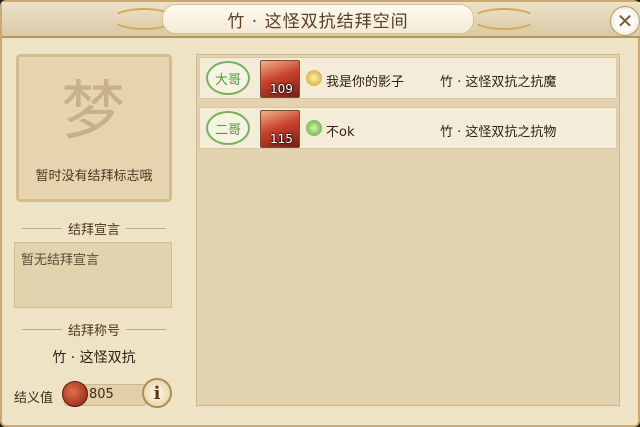  I want to click on declaration-text: 暂无结拜宣言, so click(60, 260).